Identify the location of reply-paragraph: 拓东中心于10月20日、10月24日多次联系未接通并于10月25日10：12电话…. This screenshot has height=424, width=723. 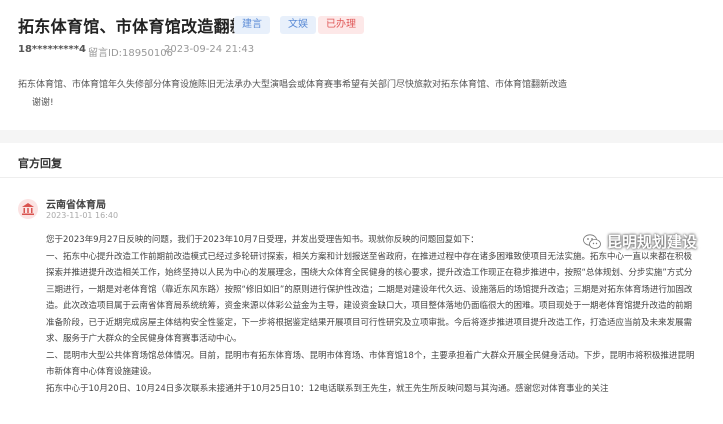
(327, 388).